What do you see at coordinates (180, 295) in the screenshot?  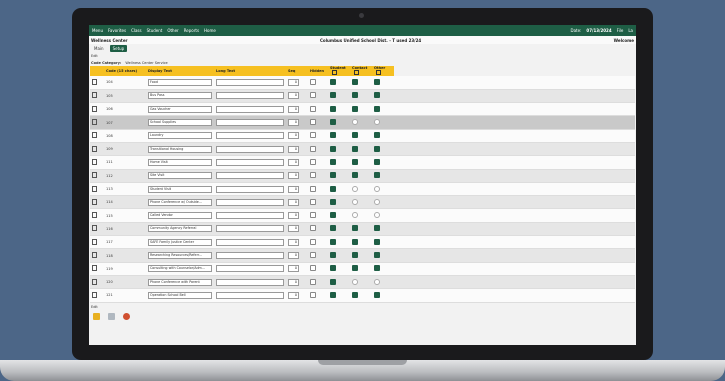 I see `display-text-input: Operation School Bell` at bounding box center [180, 295].